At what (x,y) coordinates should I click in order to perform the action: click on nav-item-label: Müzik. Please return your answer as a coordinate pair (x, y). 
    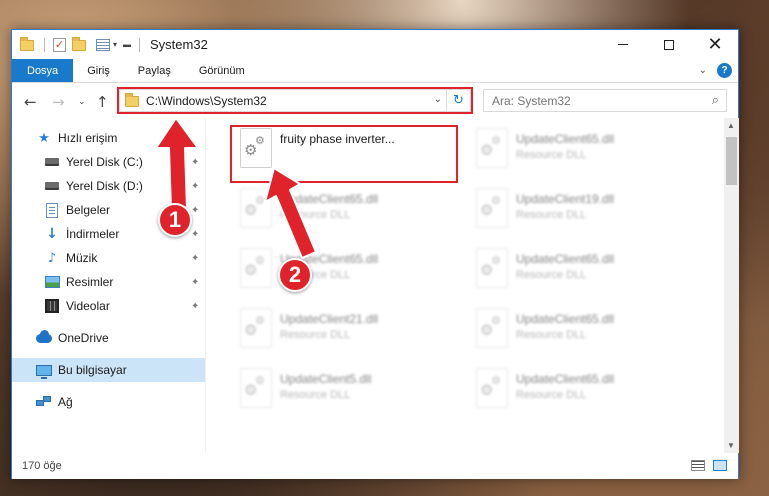
    Looking at the image, I should click on (82, 258).